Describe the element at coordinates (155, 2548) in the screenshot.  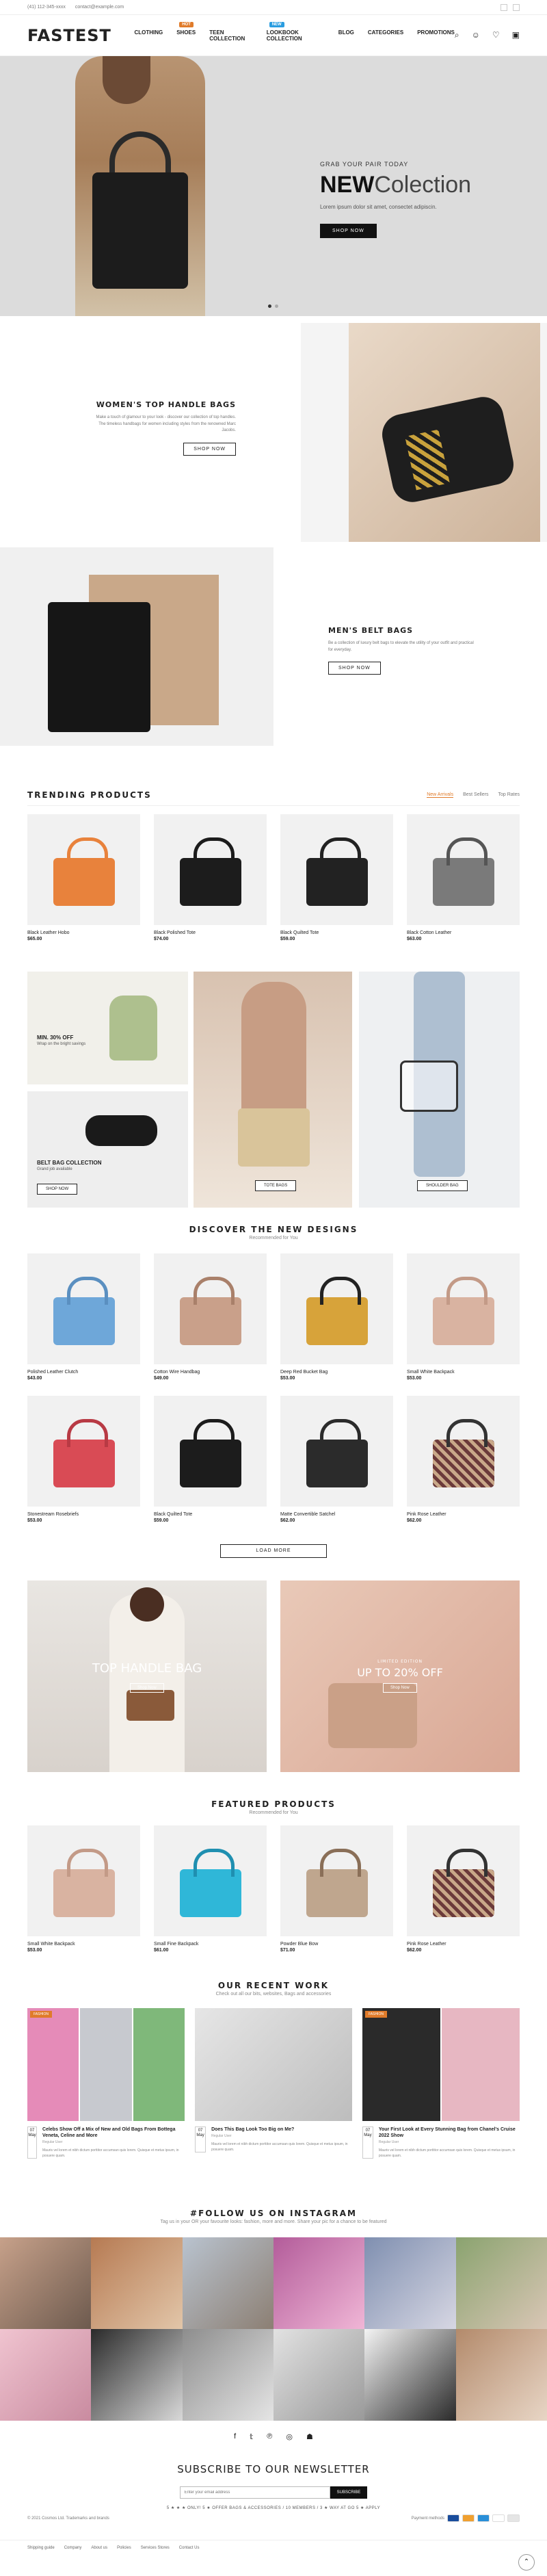
I see `footer-link: Services Stores` at that location.